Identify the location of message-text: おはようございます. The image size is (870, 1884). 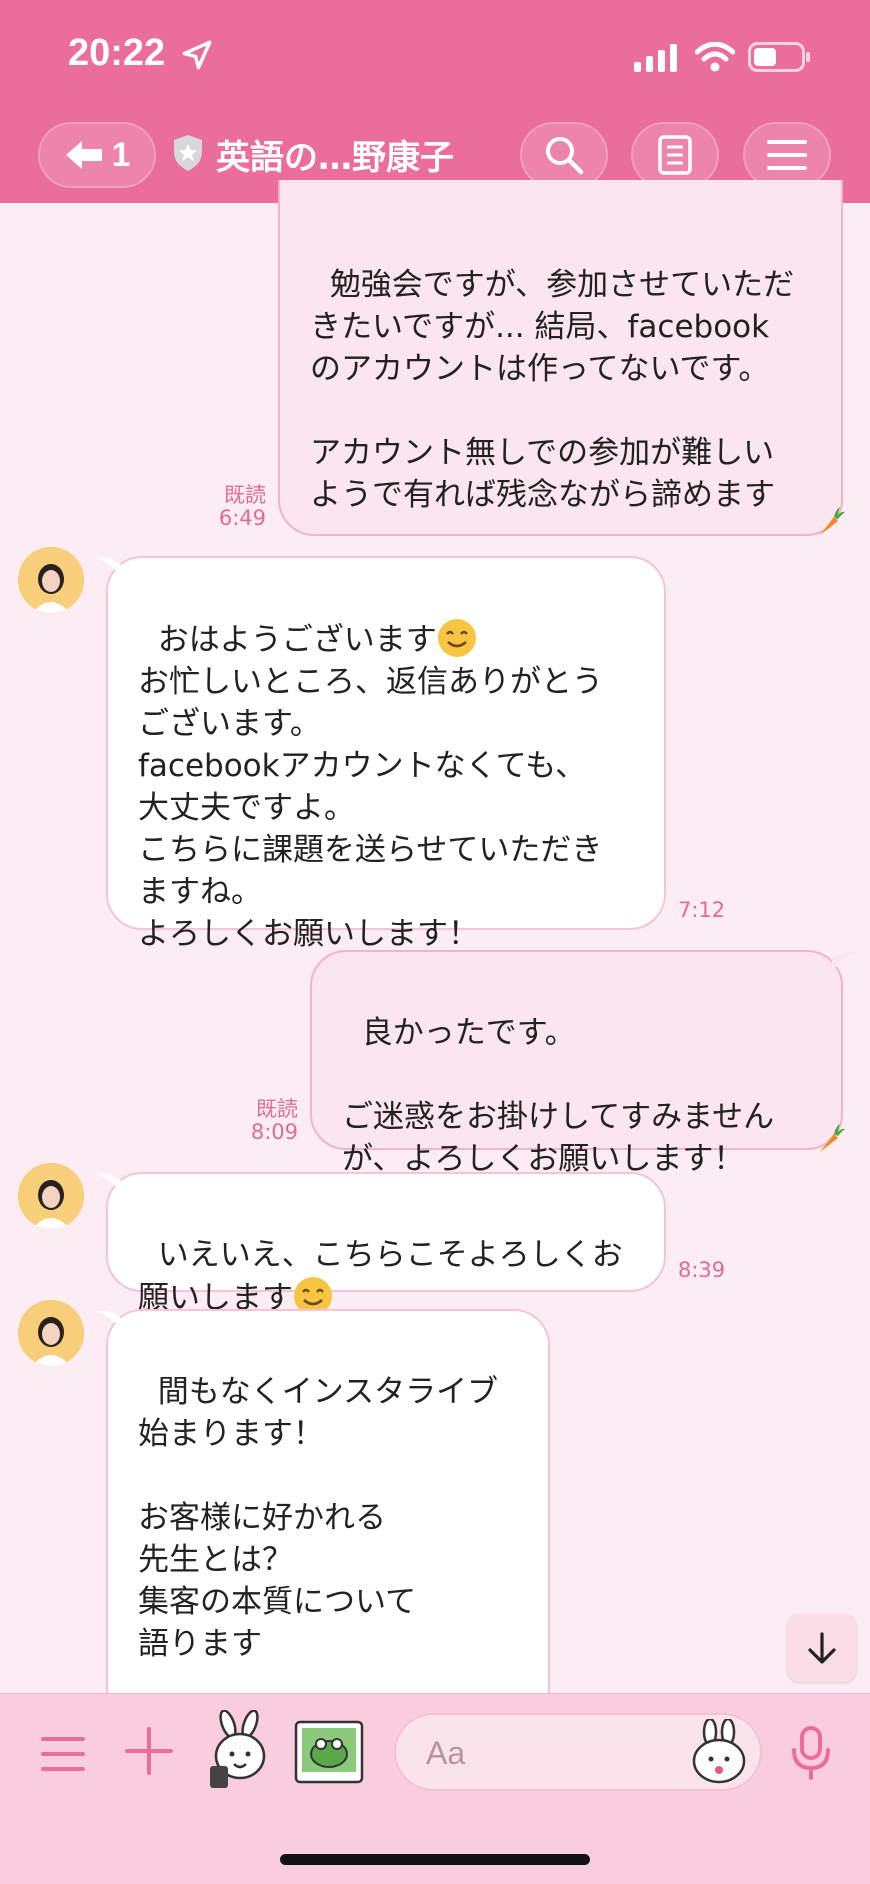
(297, 640).